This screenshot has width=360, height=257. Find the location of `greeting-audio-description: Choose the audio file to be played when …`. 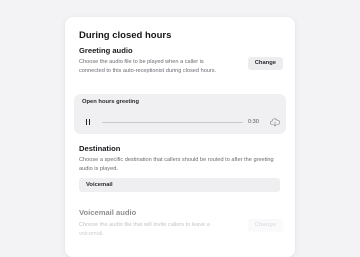

greeting-audio-description: Choose the audio file to be played when … is located at coordinates (148, 66).